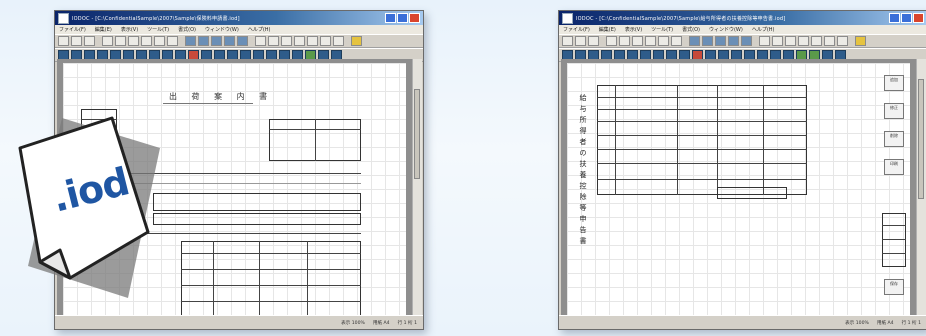 This screenshot has height=336, width=926. What do you see at coordinates (894, 167) in the screenshot?
I see `print-button: 印刷` at bounding box center [894, 167].